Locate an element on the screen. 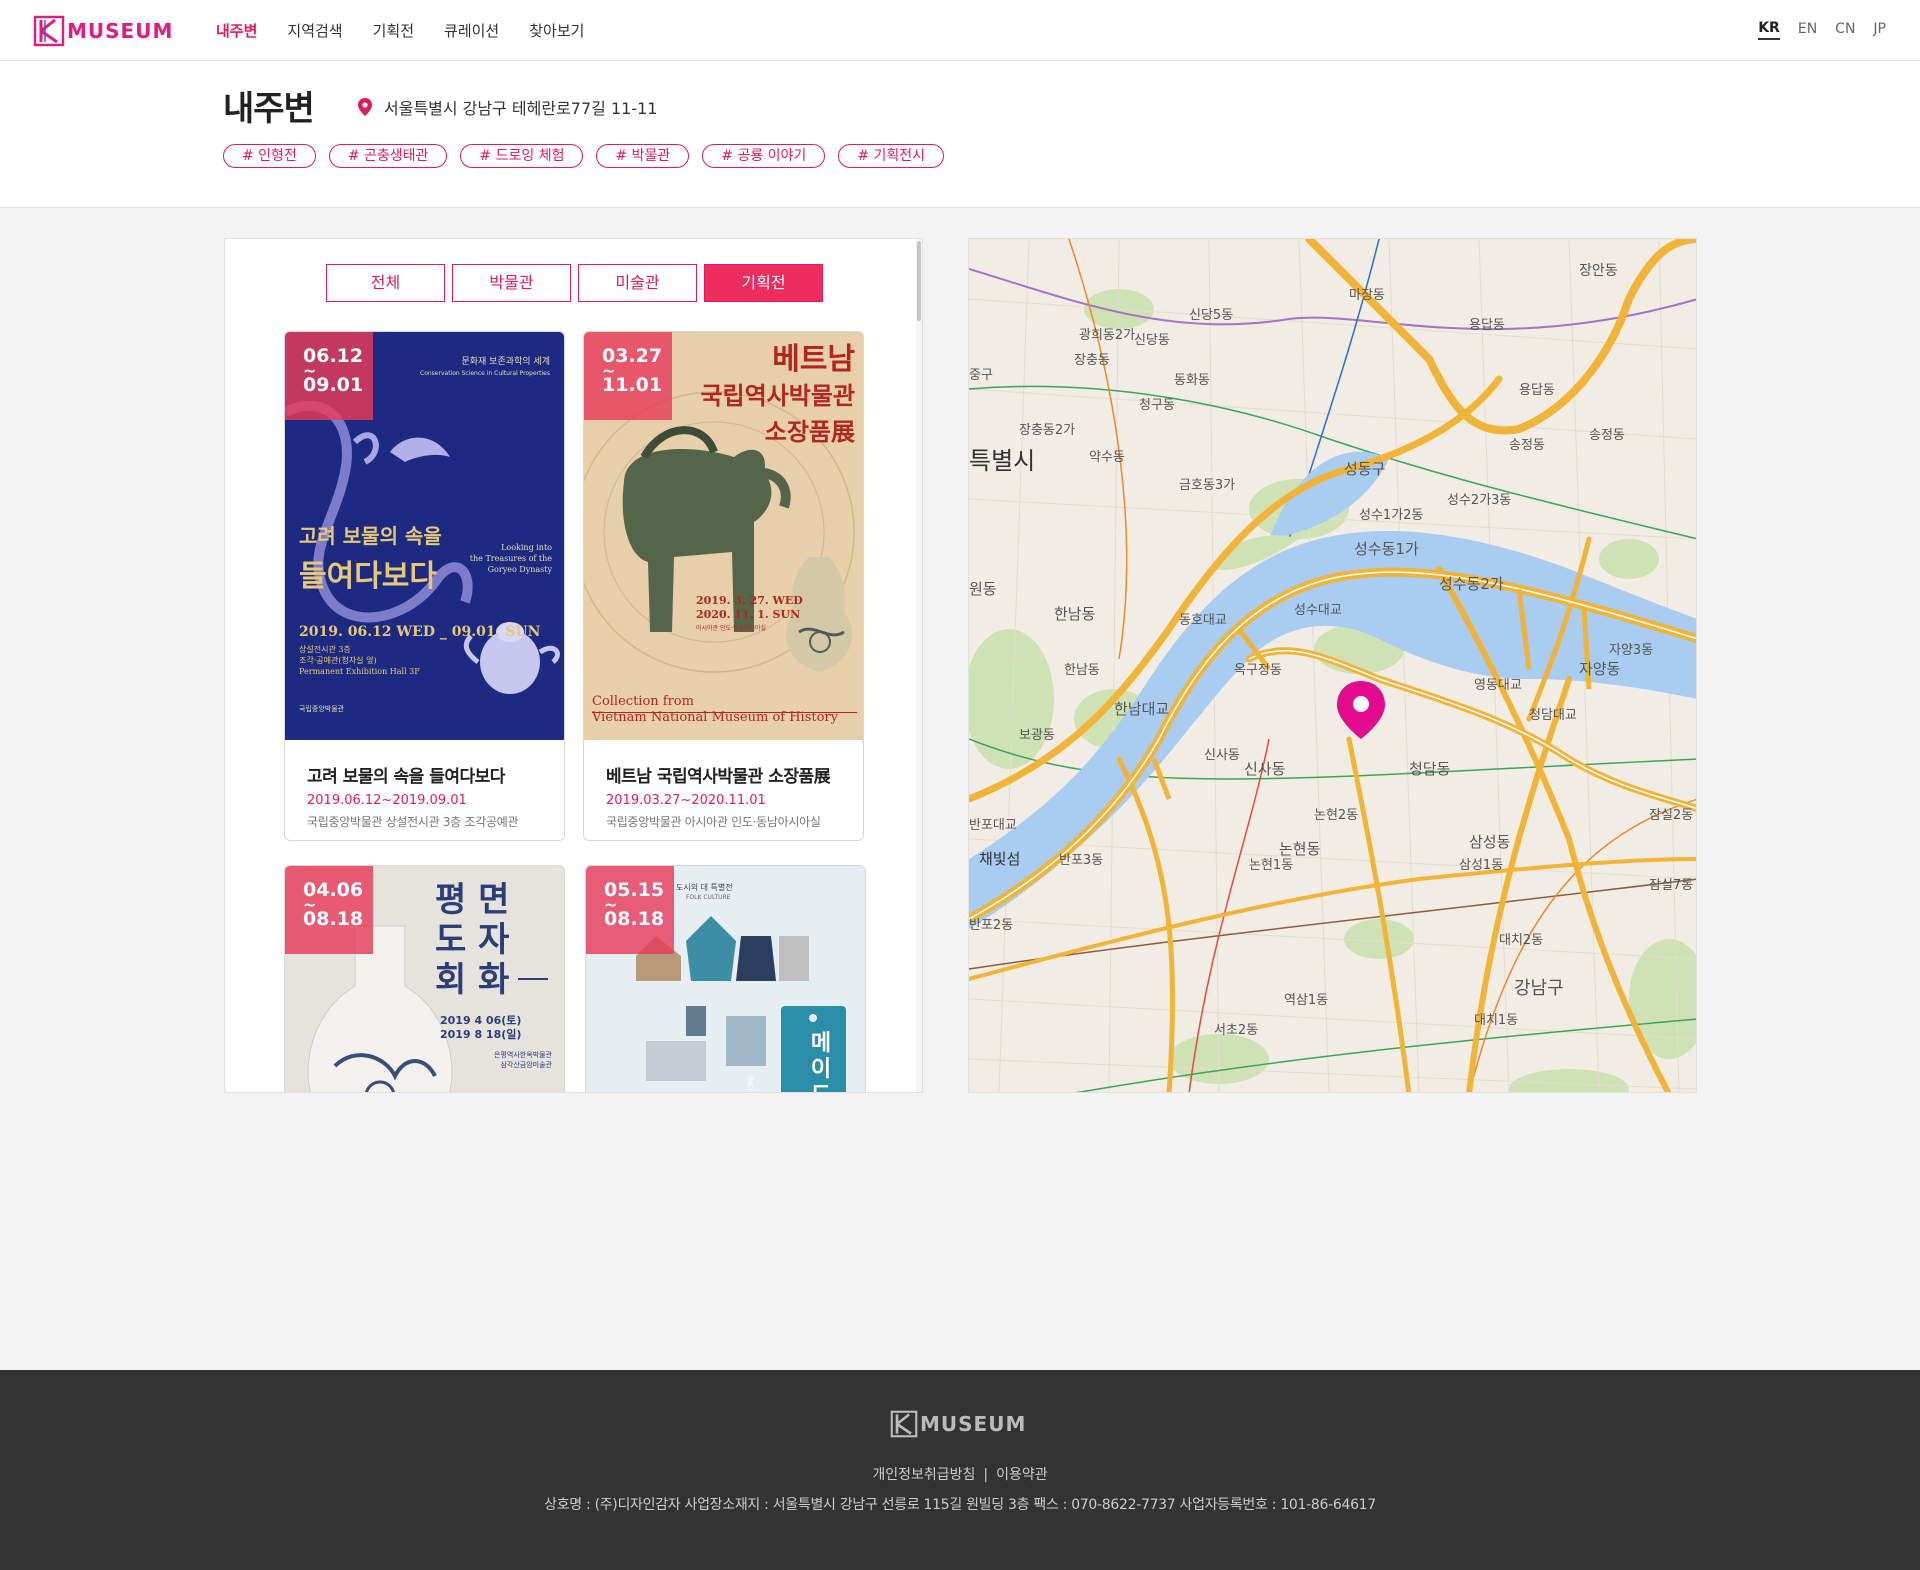 The image size is (1920, 1570). map-label: 논현2동 is located at coordinates (1336, 815).